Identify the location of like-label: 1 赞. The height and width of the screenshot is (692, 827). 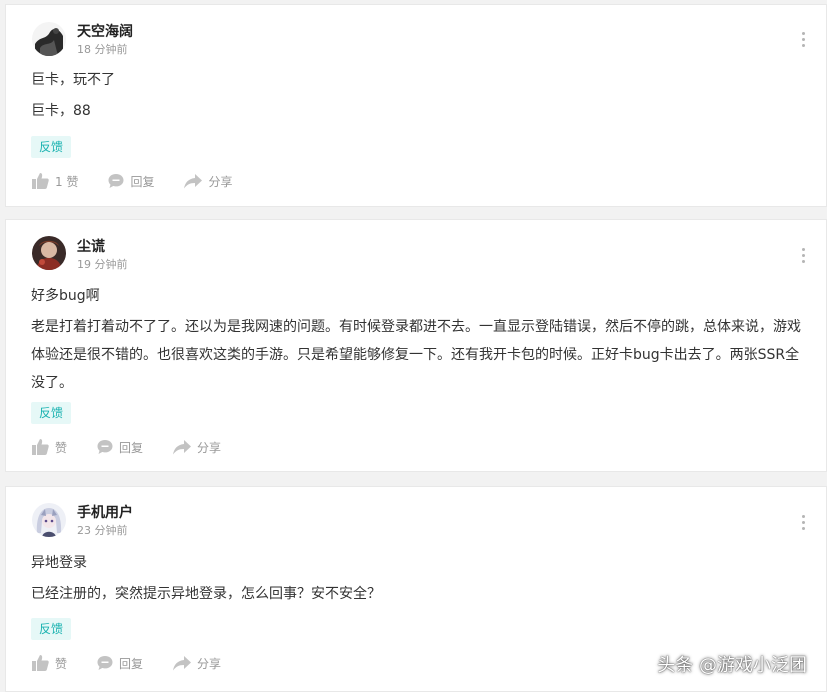
(67, 181).